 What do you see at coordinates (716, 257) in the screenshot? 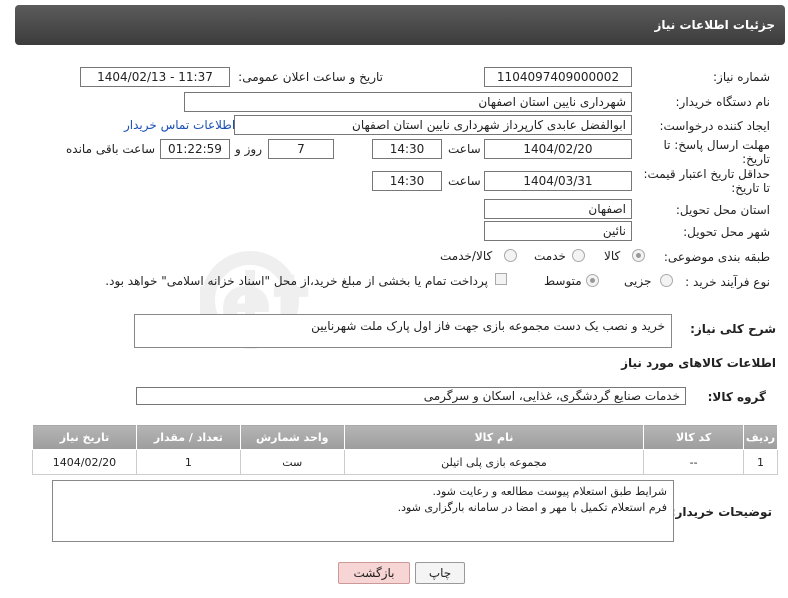
I see `category-label: طبقه بندی موضوعی:` at bounding box center [716, 257].